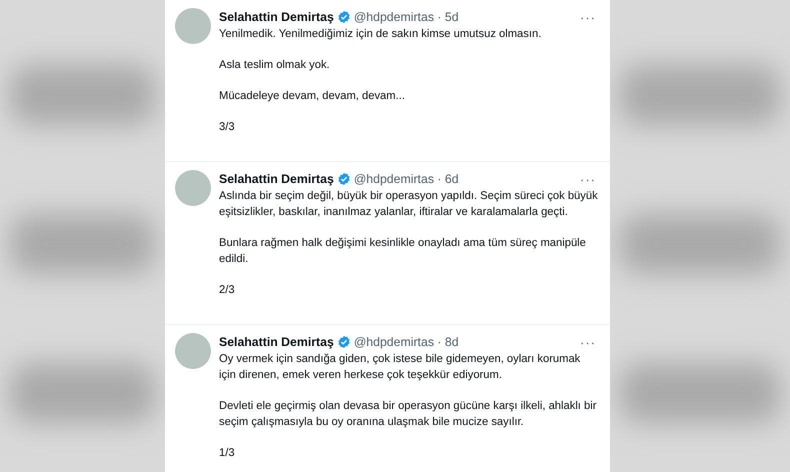  I want to click on tweet-text: Devleti ele geçirmiş olan devasa bir operasyon gücüne karşı ilkeli, ahlaklı bir seçim çalışmasıyla bu oy oranına ulaşmak bile mucize sayılır., so click(408, 414).